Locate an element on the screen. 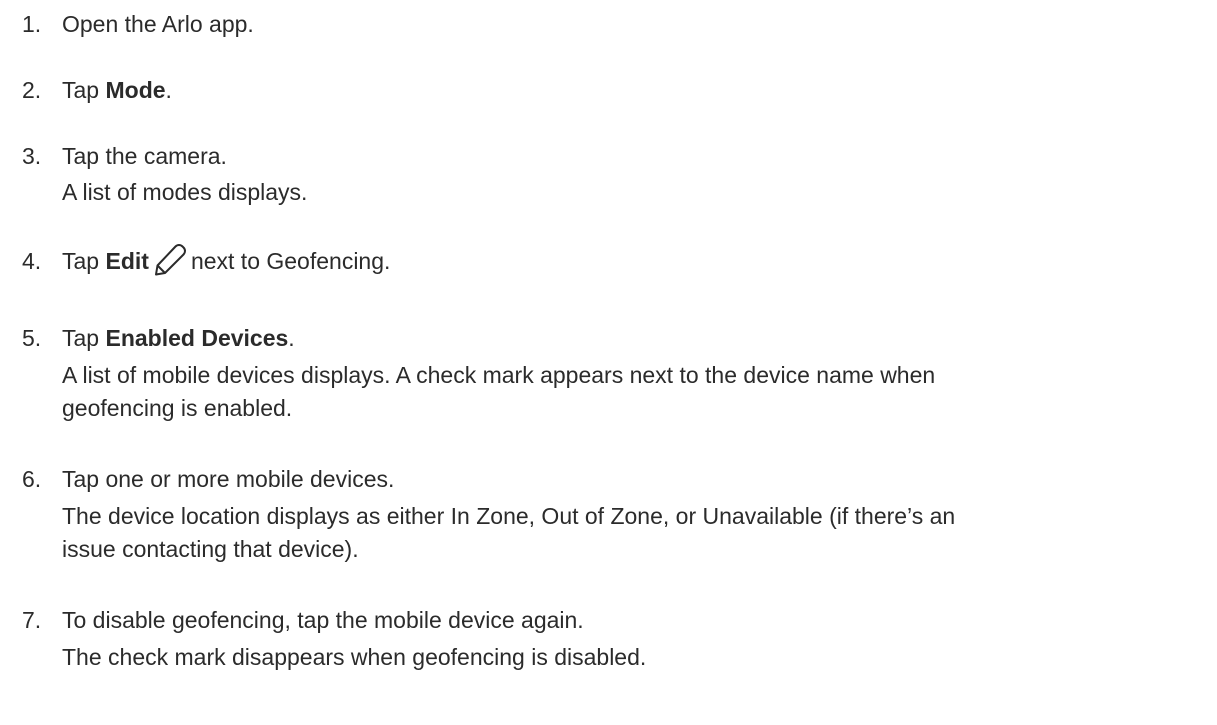 This screenshot has width=1217, height=725. ui-term-enabled-devices: Enabled Devices is located at coordinates (197, 338).